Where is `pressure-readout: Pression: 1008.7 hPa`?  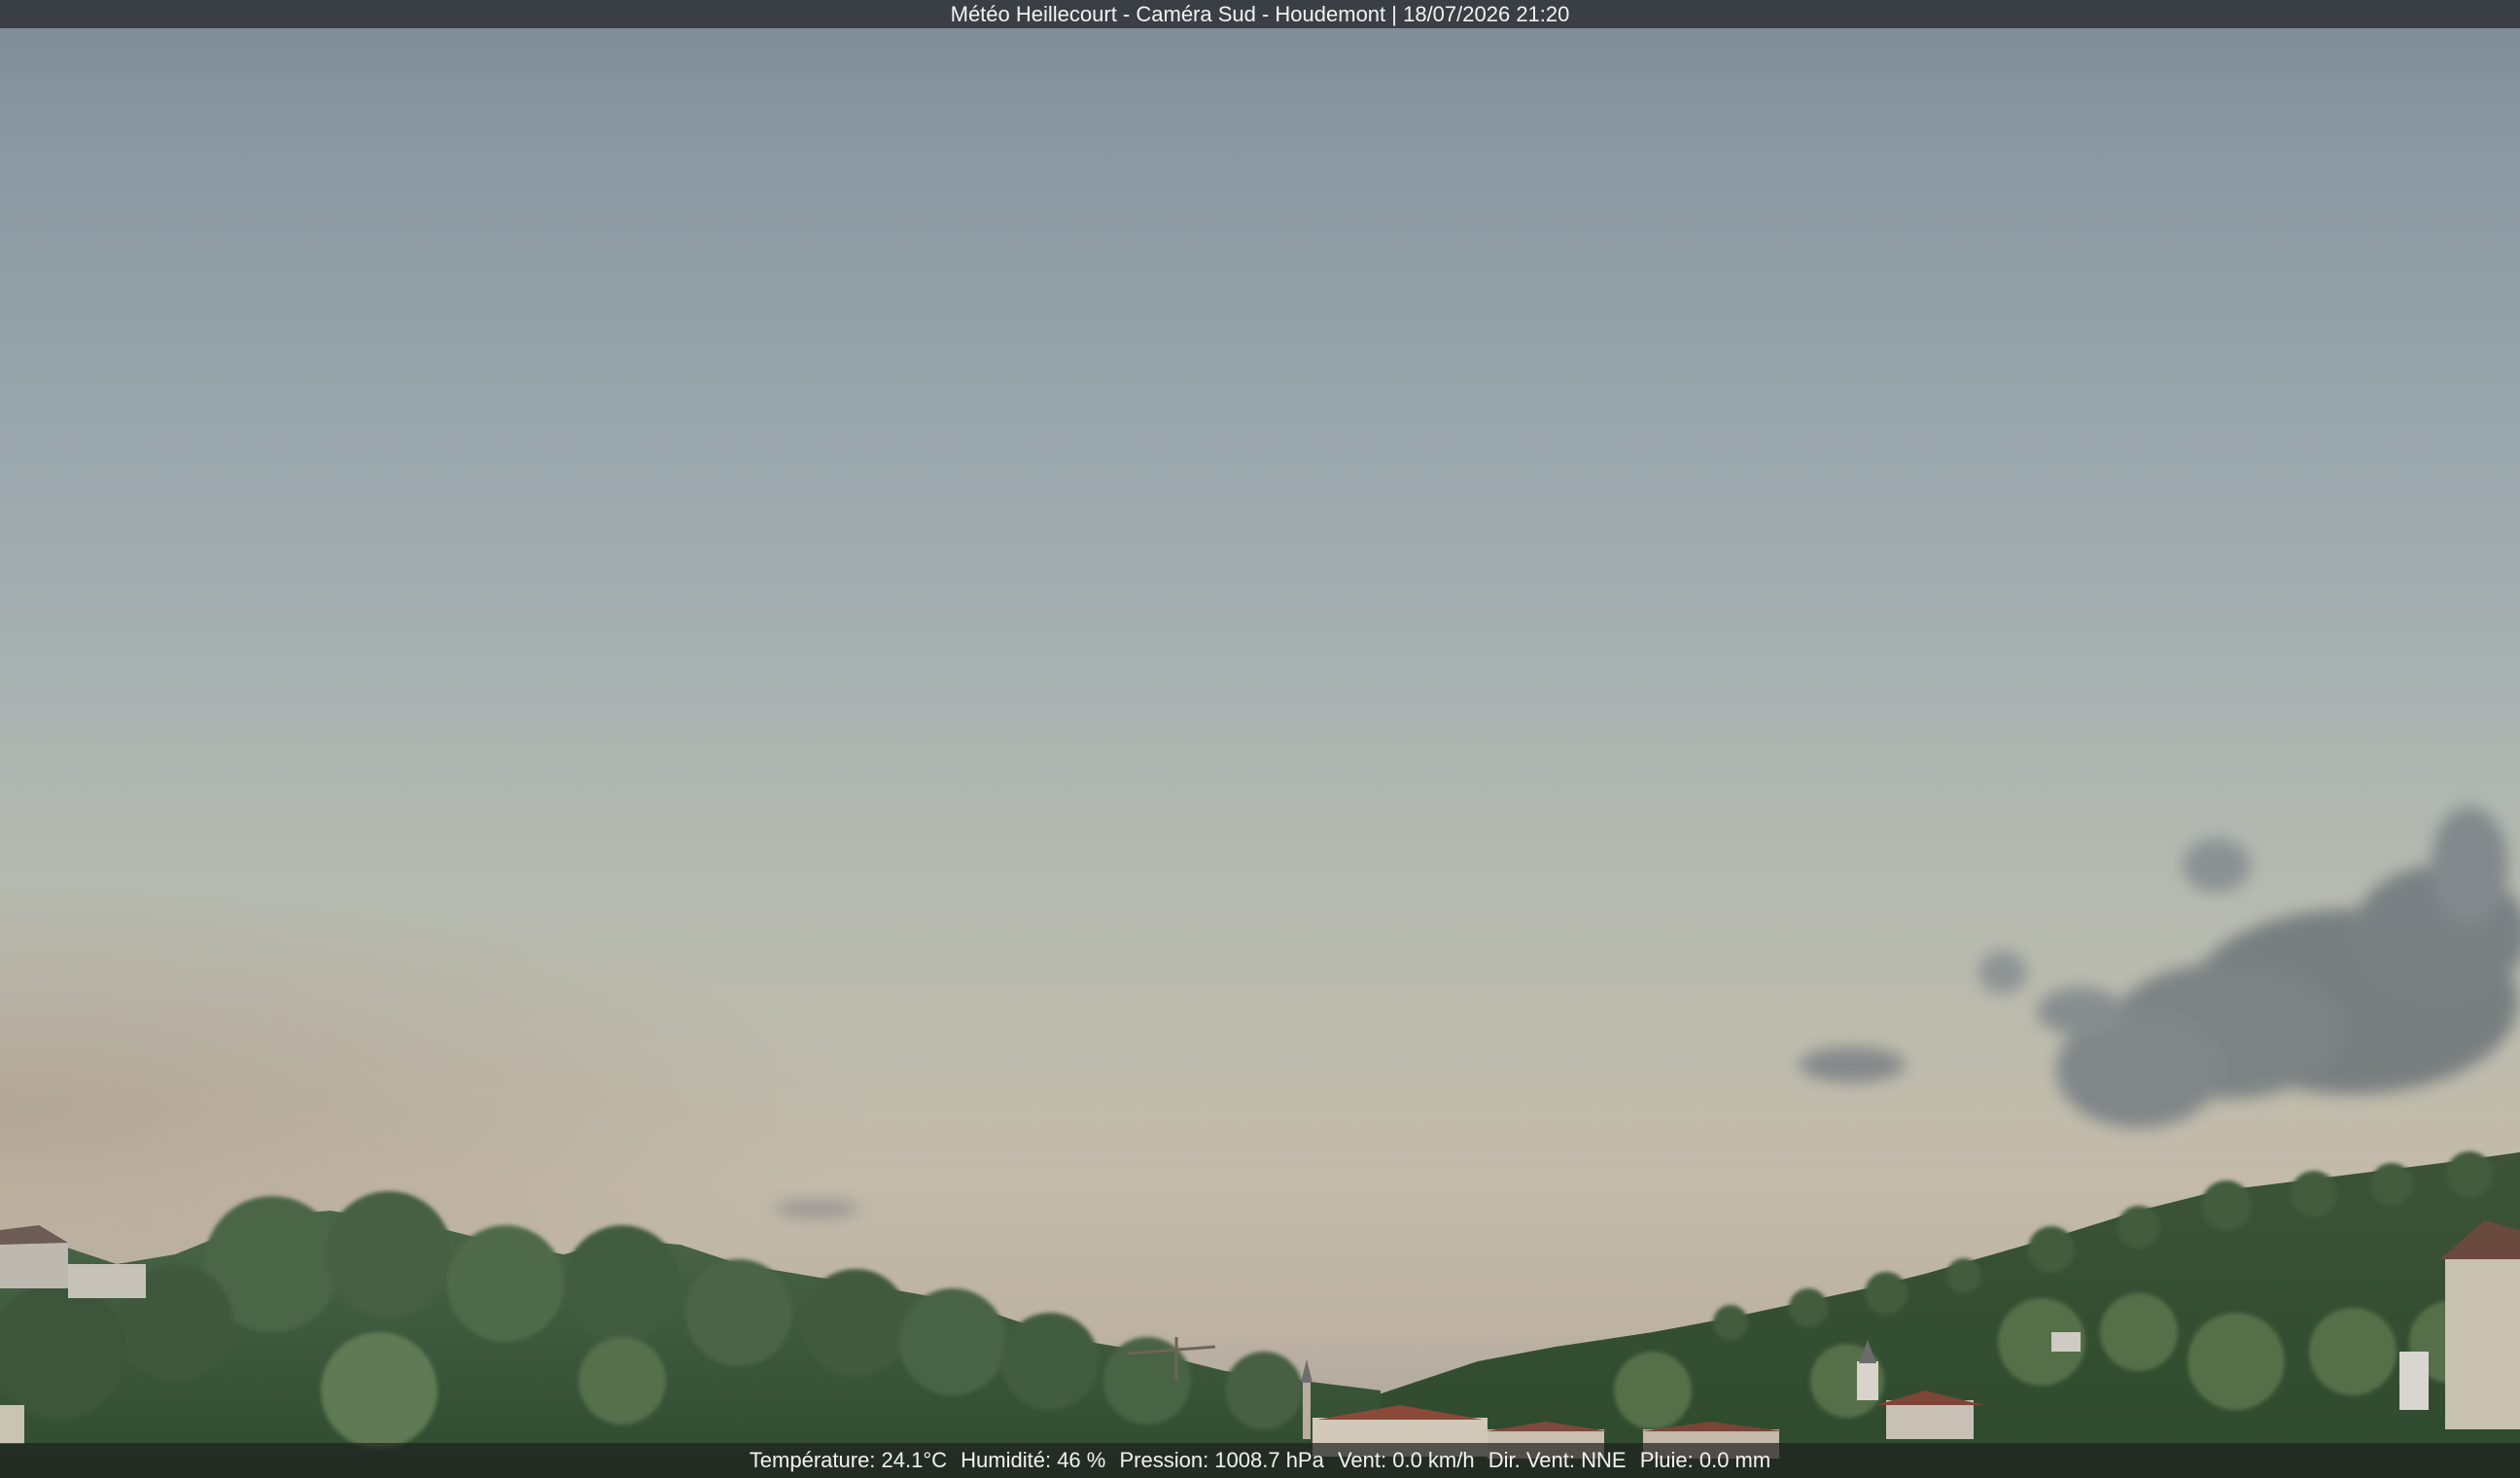 pressure-readout: Pression: 1008.7 hPa is located at coordinates (1221, 1460).